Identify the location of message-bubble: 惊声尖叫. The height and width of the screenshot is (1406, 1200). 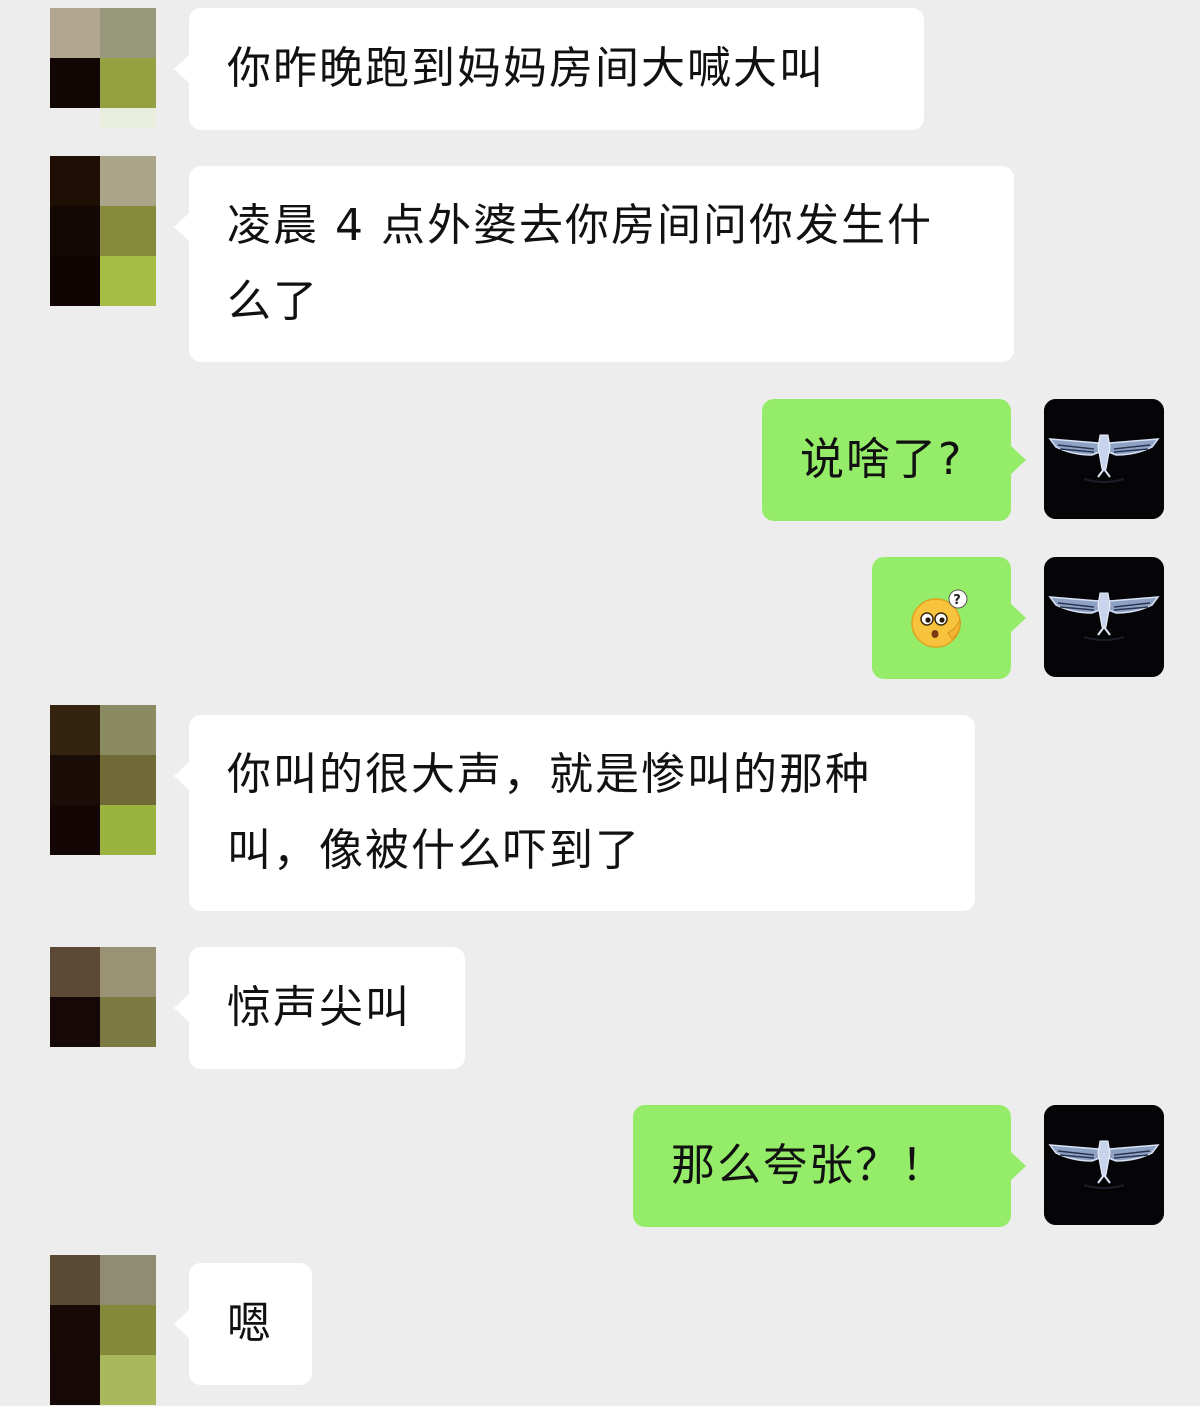
(319, 1008).